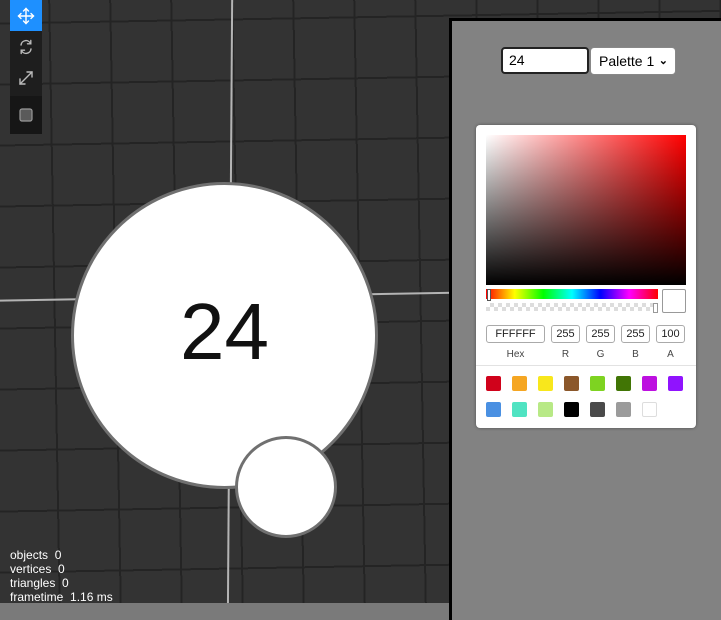 The width and height of the screenshot is (721, 620). What do you see at coordinates (565, 354) in the screenshot?
I see `red-label: R` at bounding box center [565, 354].